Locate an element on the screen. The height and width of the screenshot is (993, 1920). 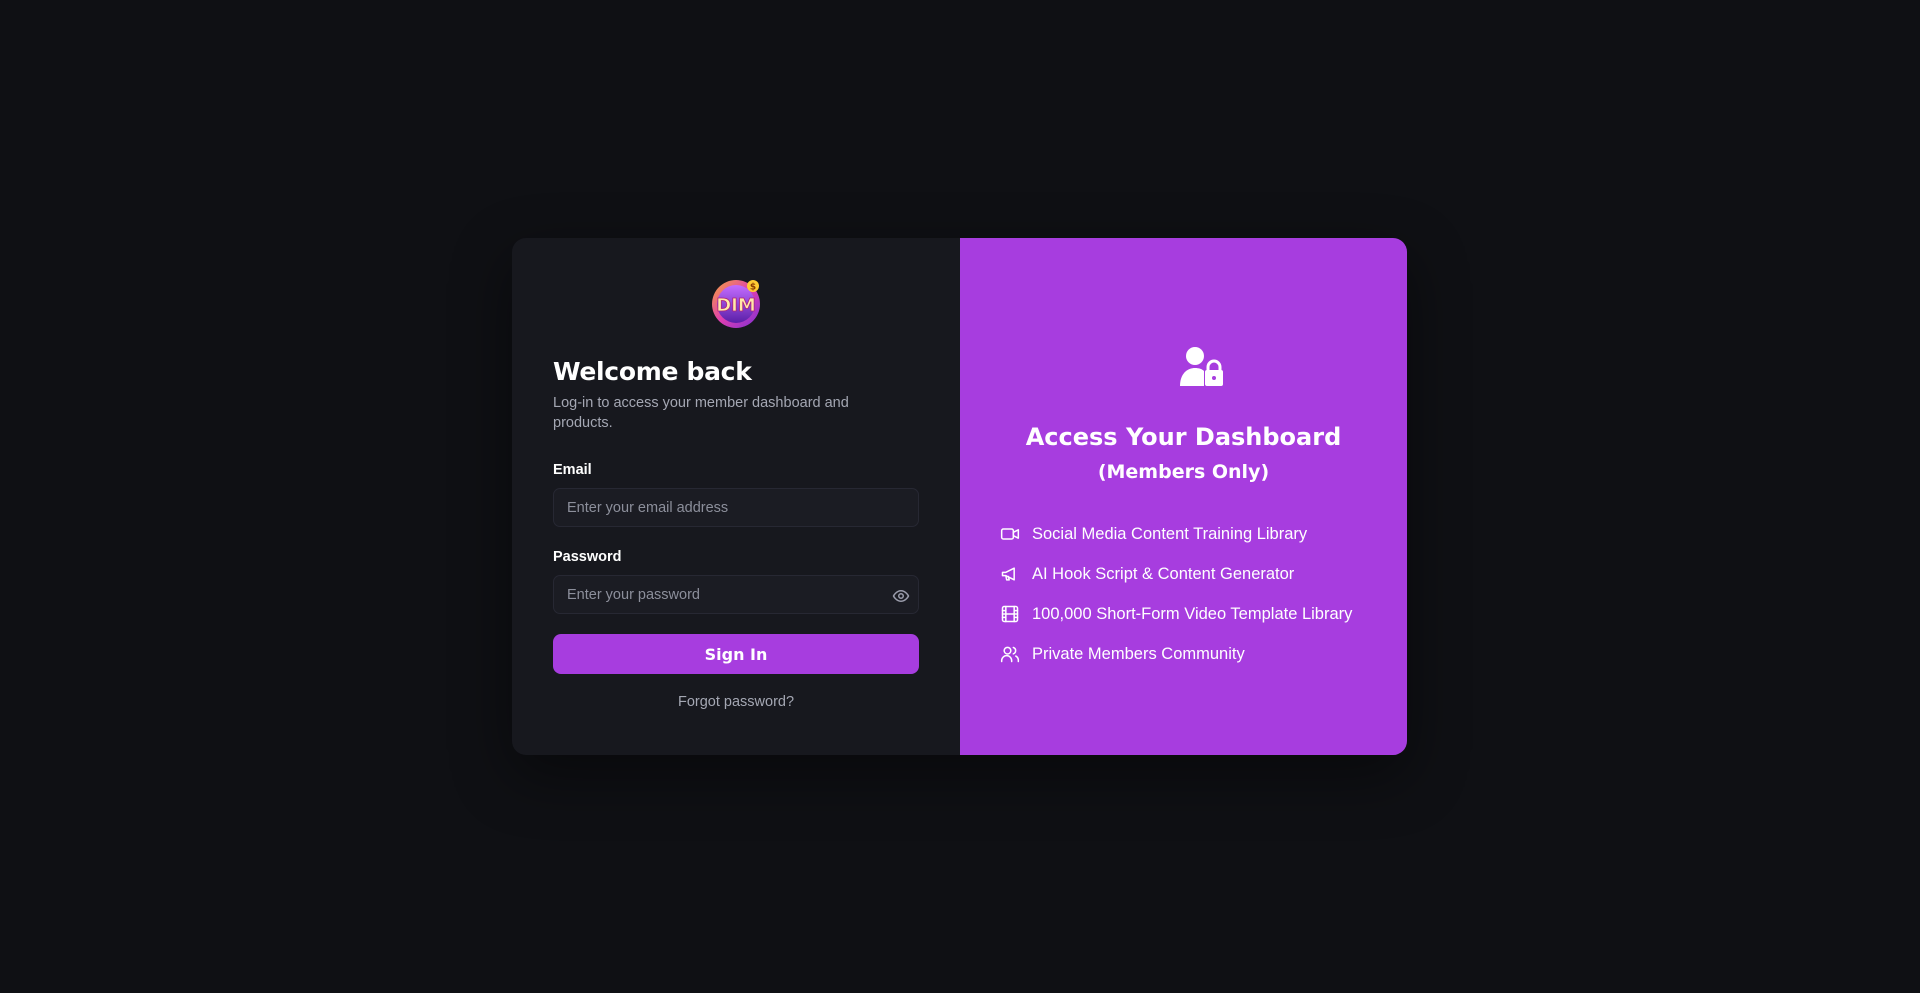
logo-text: DIM is located at coordinates (736, 305).